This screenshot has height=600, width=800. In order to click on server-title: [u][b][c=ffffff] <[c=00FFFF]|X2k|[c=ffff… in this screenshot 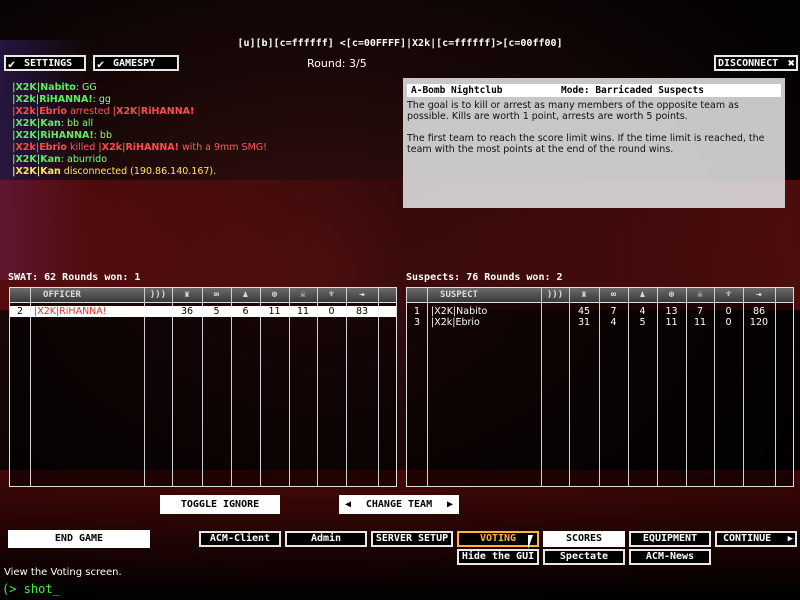, I will do `click(400, 43)`.